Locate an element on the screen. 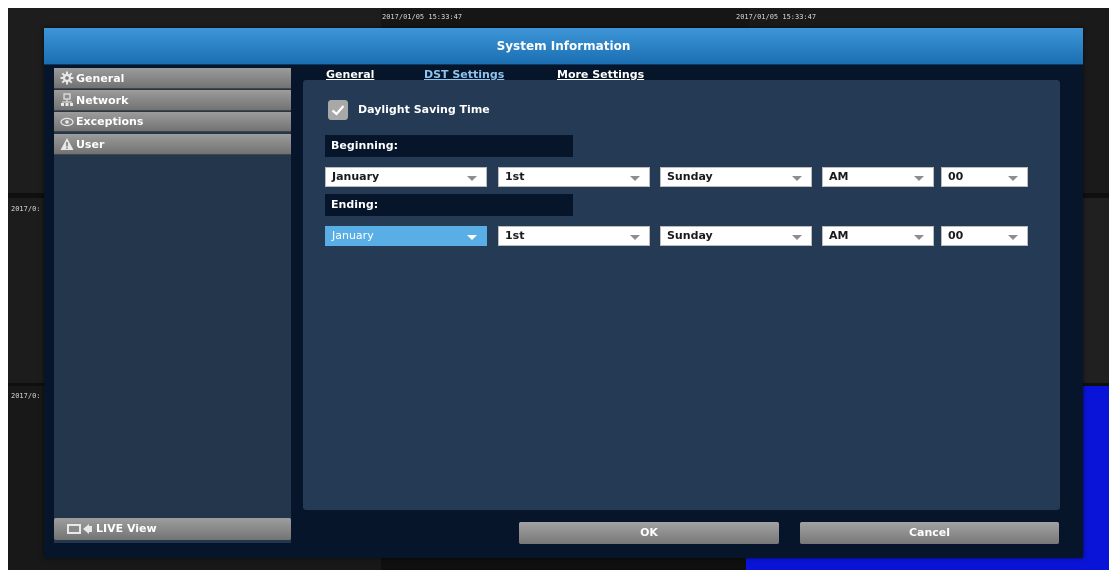  live-view-label: LIVE View is located at coordinates (126, 528).